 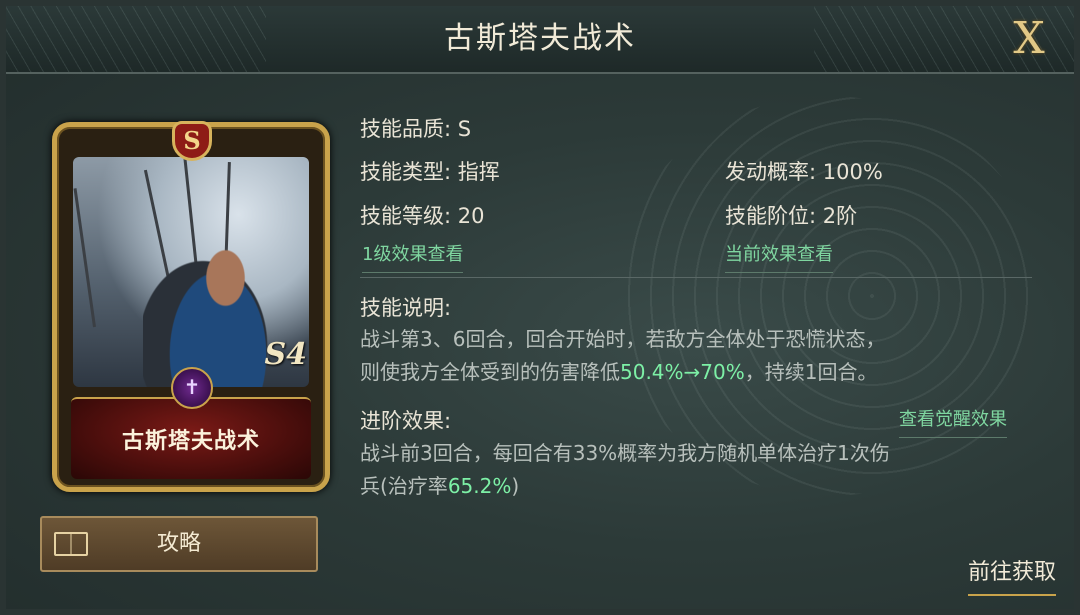 I want to click on description-line-2-prefix: 则使我方全体受到的伤害降低, so click(x=490, y=372).